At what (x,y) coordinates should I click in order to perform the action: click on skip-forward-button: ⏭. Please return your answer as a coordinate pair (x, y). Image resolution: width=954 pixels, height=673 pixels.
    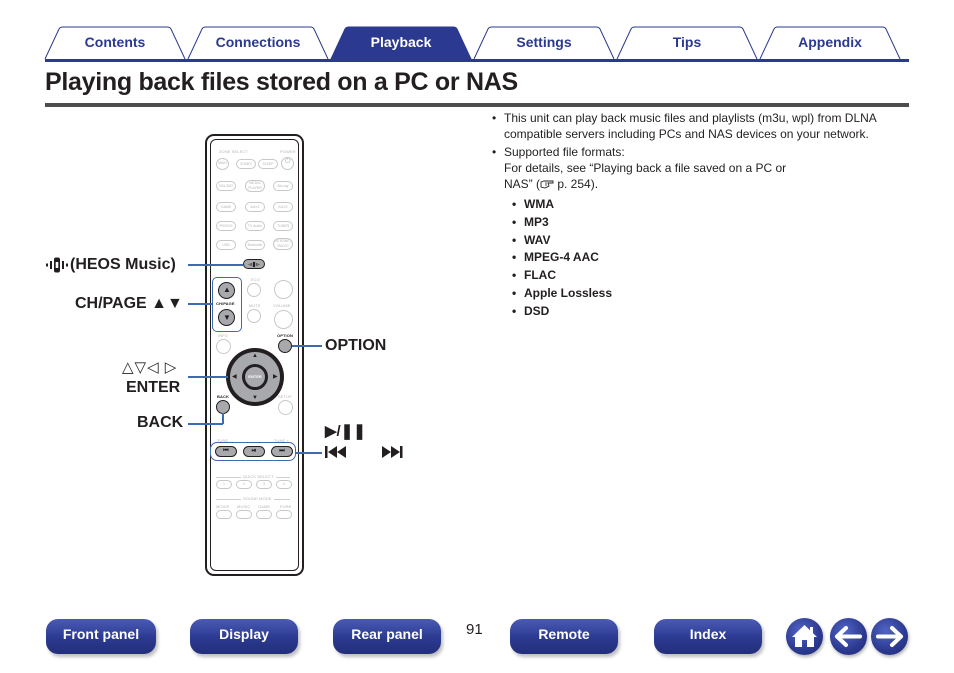
    Looking at the image, I should click on (282, 451).